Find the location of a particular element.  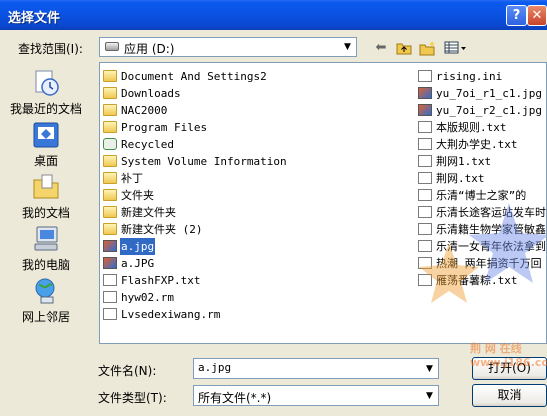

watermark-text: 荆 网 在线 www.j186.com is located at coordinates (508, 355).